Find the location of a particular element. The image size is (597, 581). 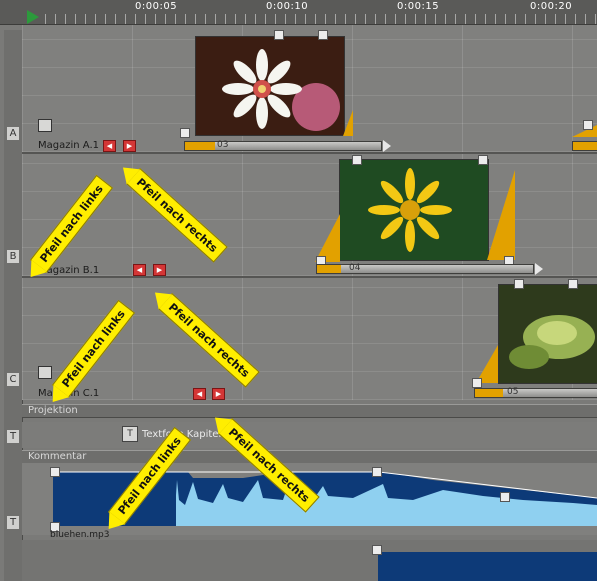

daisy-photo is located at coordinates (270, 86).